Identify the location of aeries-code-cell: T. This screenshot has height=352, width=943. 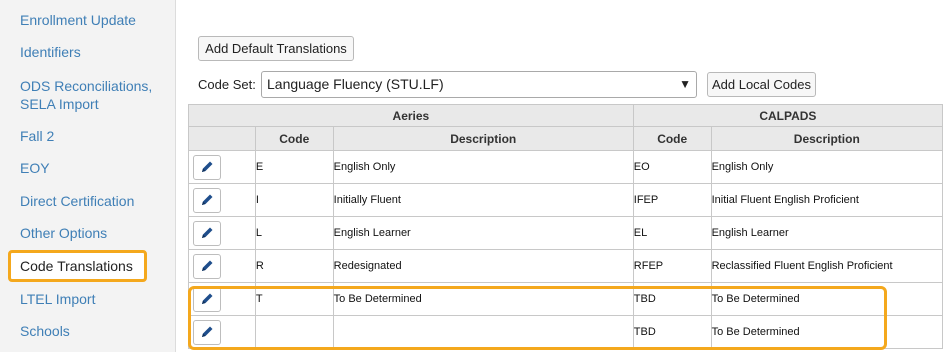
(294, 299).